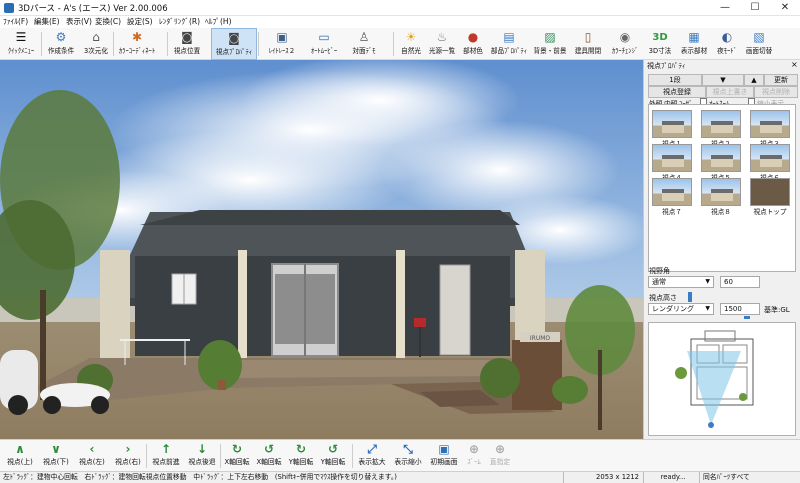  Describe the element at coordinates (770, 197) in the screenshot. I see `viewpoint-thumbnail-top: 視点トップ` at that location.